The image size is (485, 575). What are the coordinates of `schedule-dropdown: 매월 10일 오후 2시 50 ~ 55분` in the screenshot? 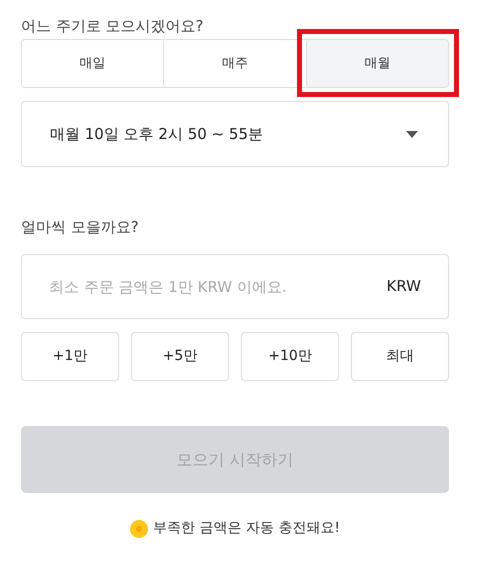 It's located at (235, 134).